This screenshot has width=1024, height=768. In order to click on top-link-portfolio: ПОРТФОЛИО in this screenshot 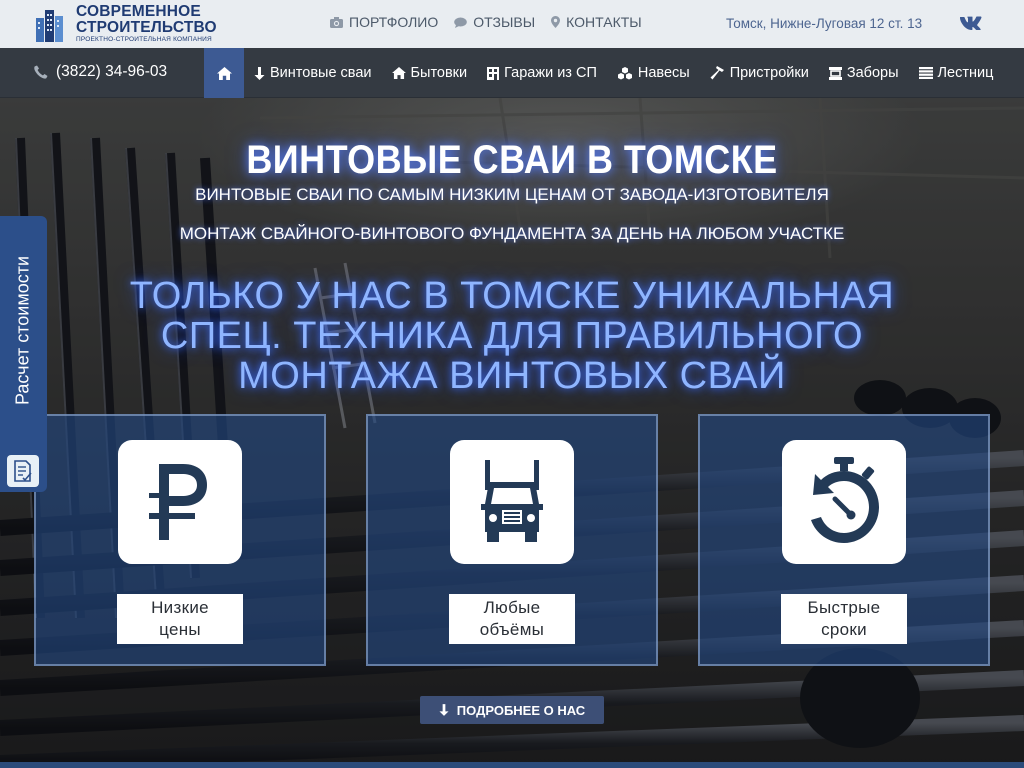, I will do `click(384, 22)`.